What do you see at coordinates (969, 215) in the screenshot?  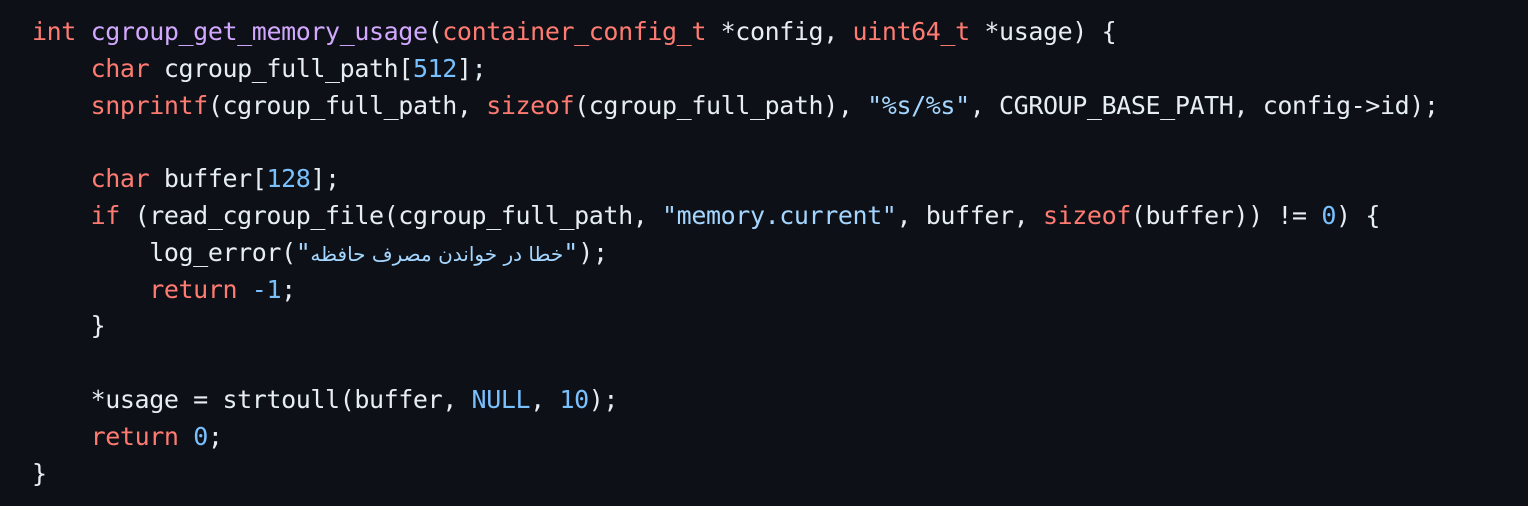 I see `code-token: , buffer,` at bounding box center [969, 215].